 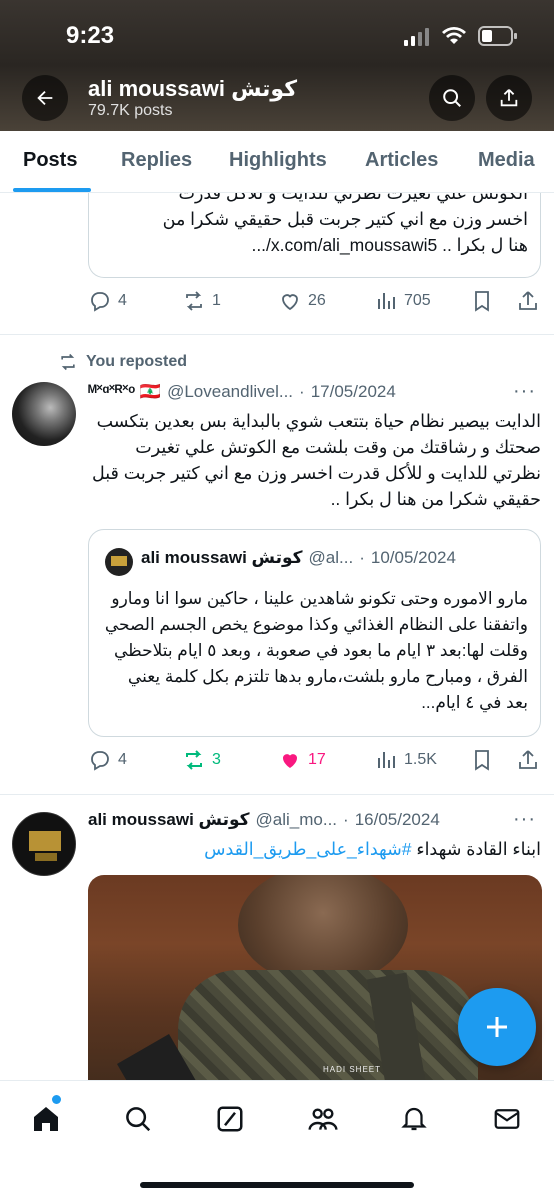 I want to click on nav-grok, so click(x=230, y=1119).